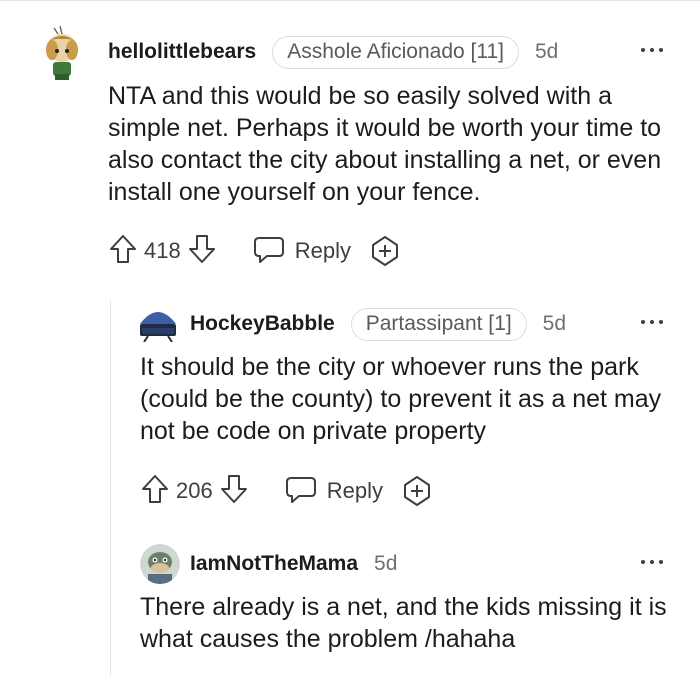 This screenshot has width=700, height=676. I want to click on comment-header: HockeyBabble Partassipant [1] 5d, so click(378, 324).